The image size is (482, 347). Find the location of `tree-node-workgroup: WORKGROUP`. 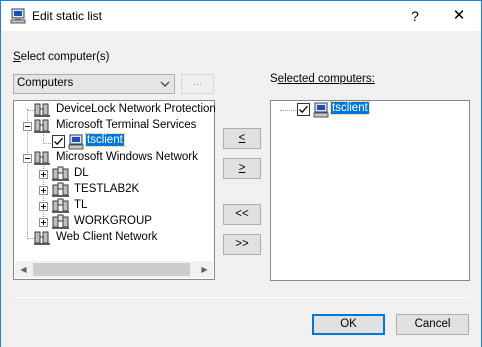

tree-node-workgroup: WORKGROUP is located at coordinates (127, 222).